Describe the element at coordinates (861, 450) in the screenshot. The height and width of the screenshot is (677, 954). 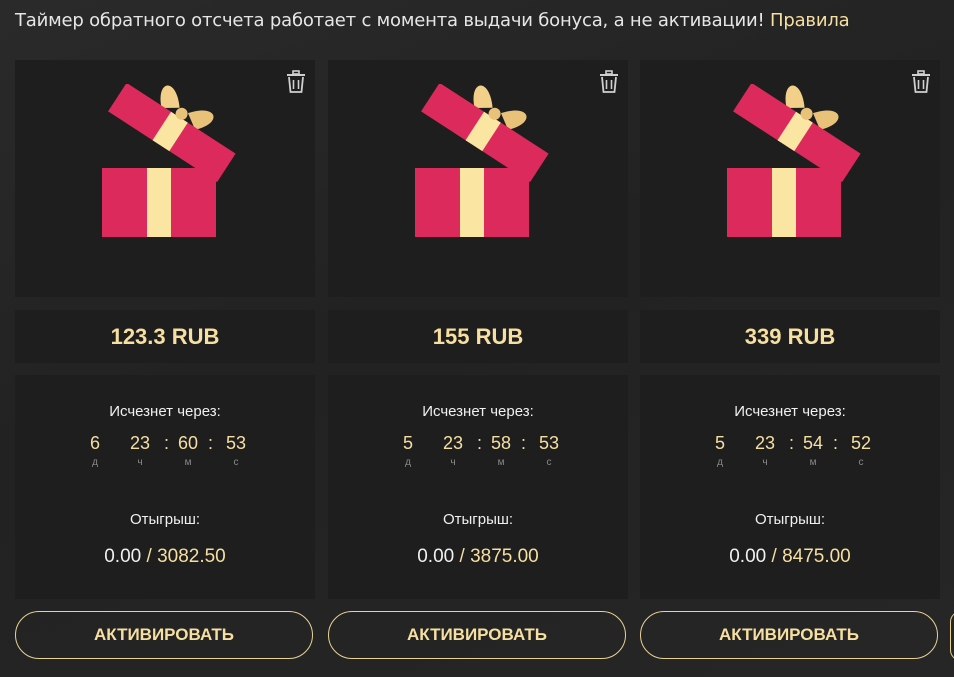
I see `timer-seconds: 52 с` at that location.